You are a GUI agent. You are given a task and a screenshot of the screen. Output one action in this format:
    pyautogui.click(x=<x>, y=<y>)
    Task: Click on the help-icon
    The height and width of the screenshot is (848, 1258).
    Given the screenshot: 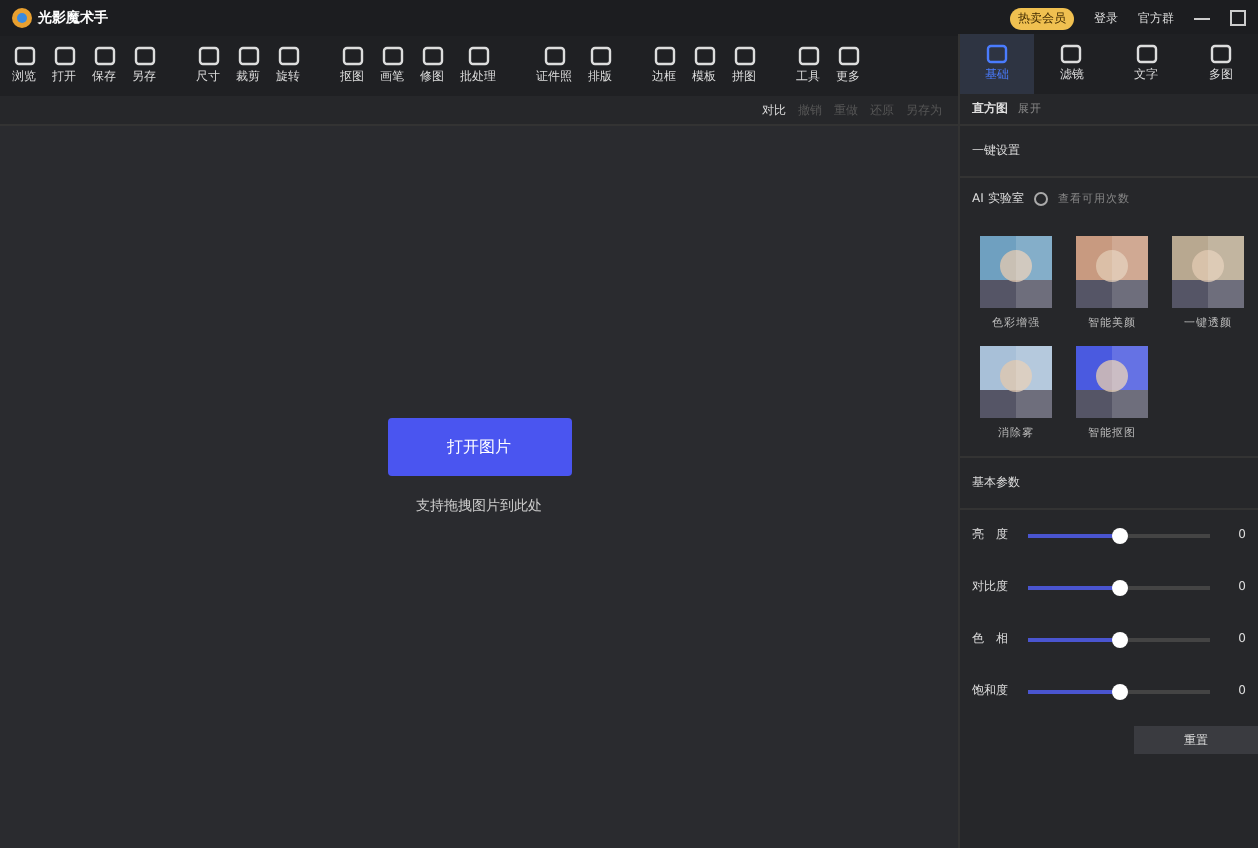 What is the action you would take?
    pyautogui.click(x=1040, y=199)
    